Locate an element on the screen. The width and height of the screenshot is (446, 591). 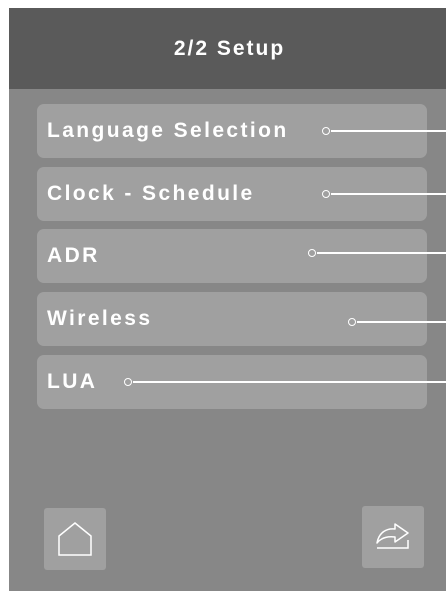
wireless-label: Wireless is located at coordinates (100, 318).